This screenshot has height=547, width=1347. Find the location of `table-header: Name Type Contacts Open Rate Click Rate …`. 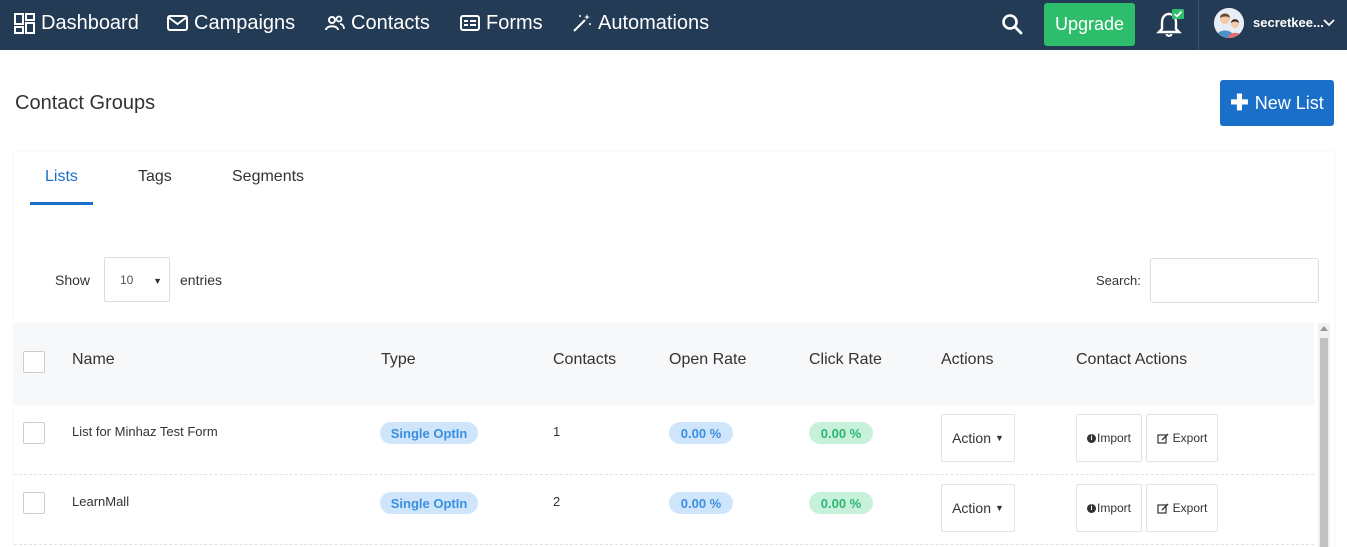

table-header: Name Type Contacts Open Rate Click Rate … is located at coordinates (664, 364).